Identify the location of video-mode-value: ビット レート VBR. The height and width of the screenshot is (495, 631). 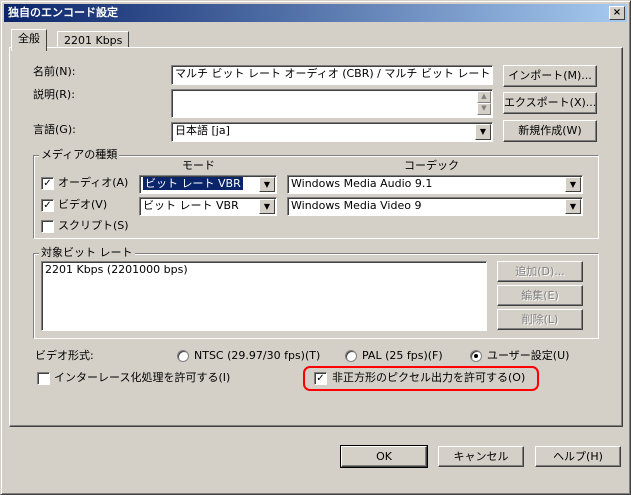
(191, 205).